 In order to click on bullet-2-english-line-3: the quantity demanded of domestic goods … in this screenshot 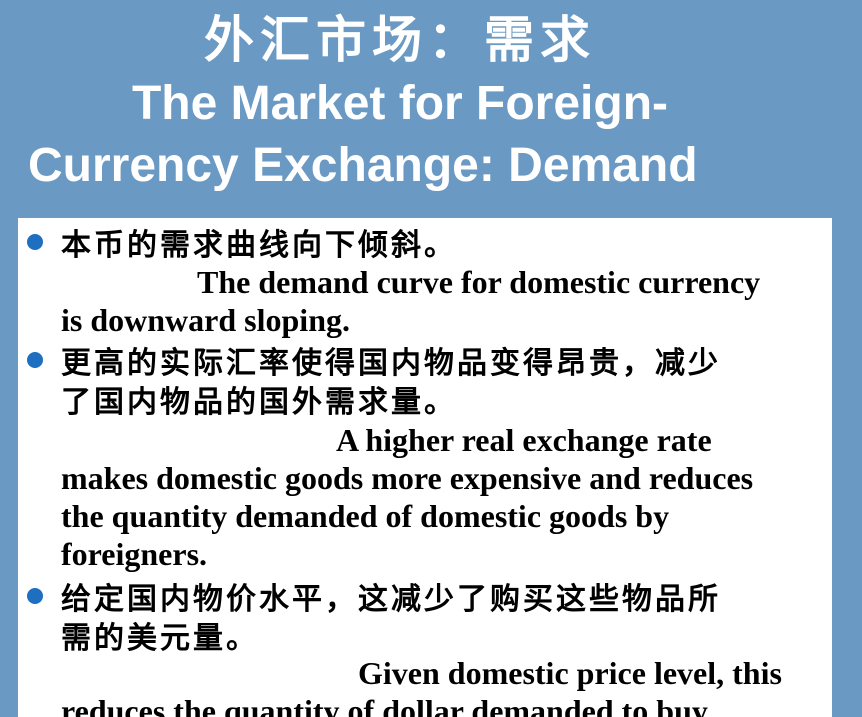, I will do `click(365, 516)`.